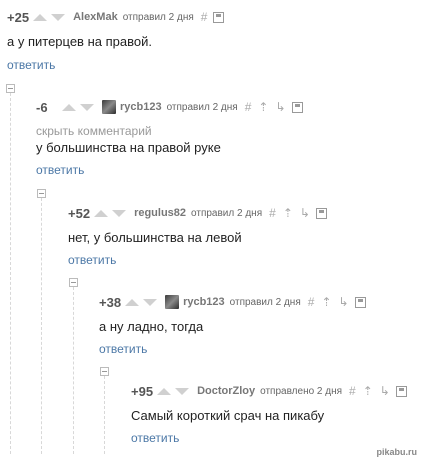 The height and width of the screenshot is (460, 423). I want to click on comment-header: +25 AlexMak отправил 2 дня #, so click(116, 17).